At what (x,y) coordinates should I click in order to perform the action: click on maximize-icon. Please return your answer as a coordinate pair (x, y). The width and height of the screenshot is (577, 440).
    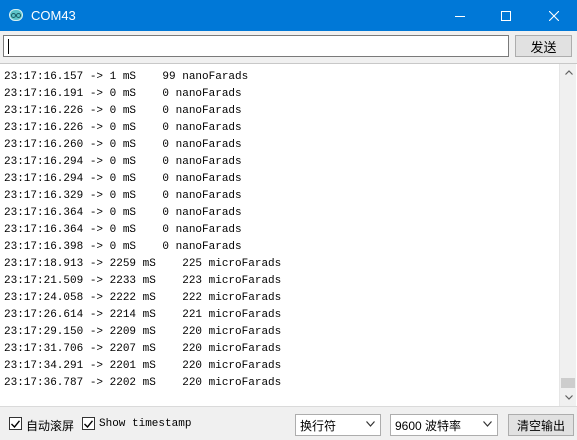
    Looking at the image, I should click on (506, 15).